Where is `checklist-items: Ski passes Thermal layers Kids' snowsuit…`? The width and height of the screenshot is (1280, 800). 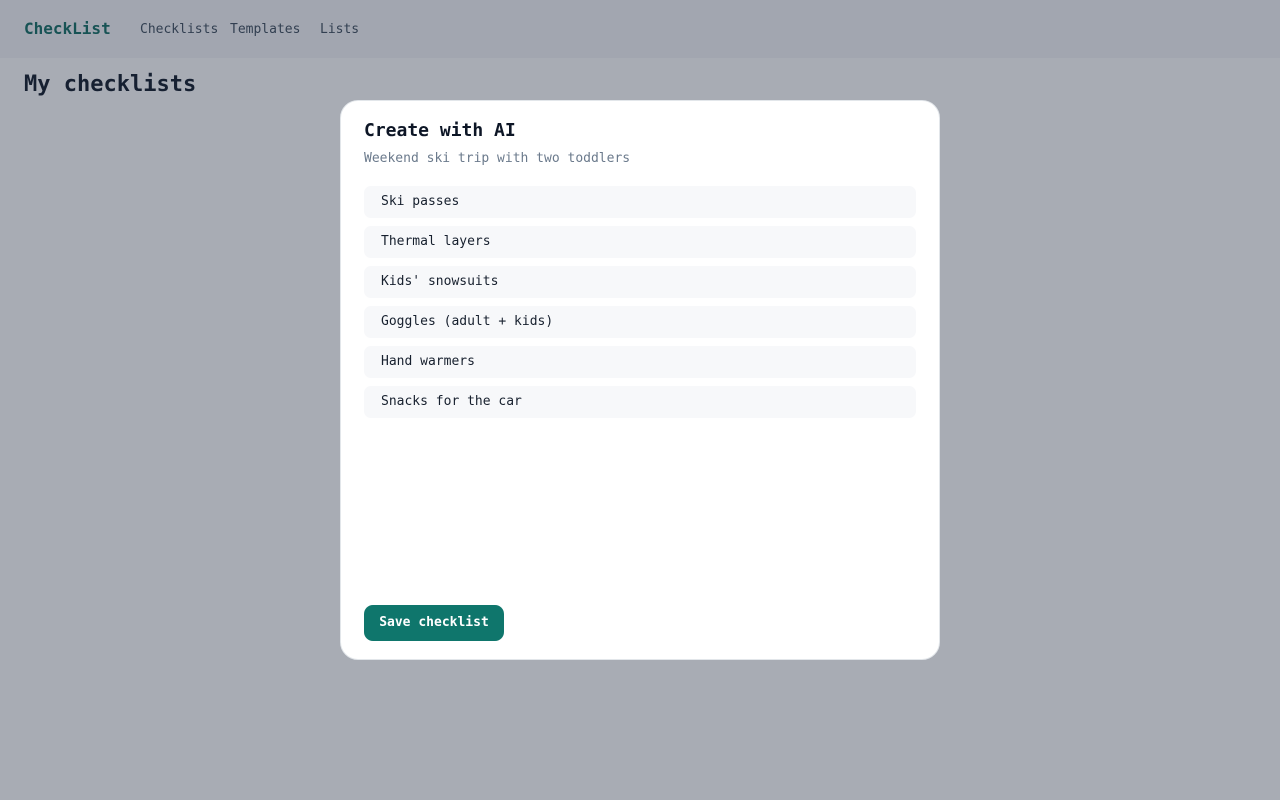
checklist-items: Ski passes Thermal layers Kids' snowsuit… is located at coordinates (640, 306).